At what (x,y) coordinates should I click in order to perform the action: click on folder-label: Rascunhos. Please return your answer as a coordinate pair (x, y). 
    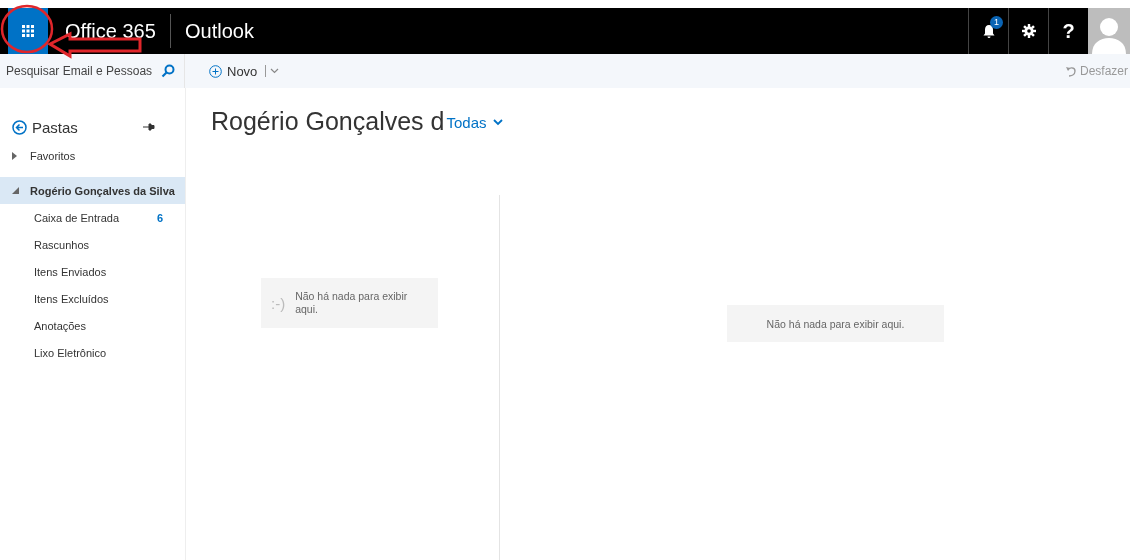
    Looking at the image, I should click on (62, 244).